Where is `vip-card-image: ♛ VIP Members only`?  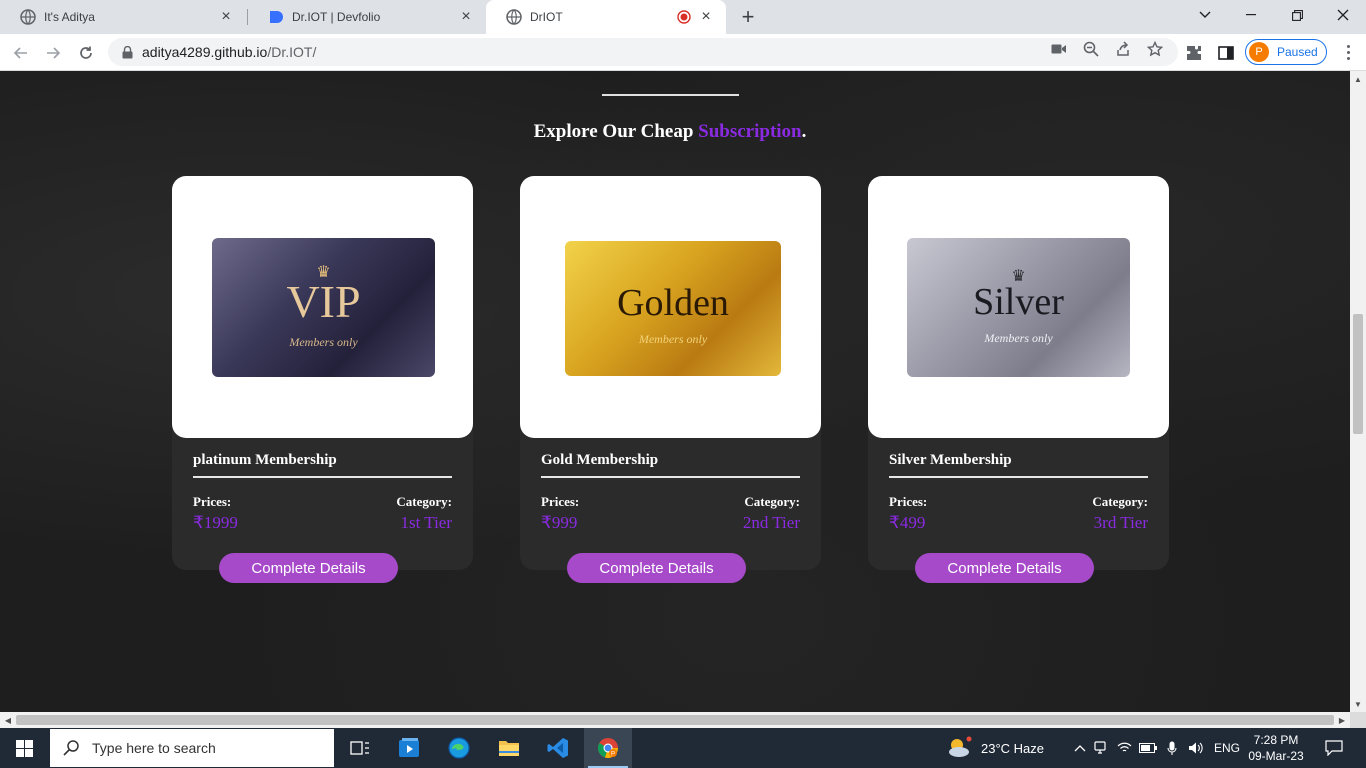
vip-card-image: ♛ VIP Members only is located at coordinates (323, 307).